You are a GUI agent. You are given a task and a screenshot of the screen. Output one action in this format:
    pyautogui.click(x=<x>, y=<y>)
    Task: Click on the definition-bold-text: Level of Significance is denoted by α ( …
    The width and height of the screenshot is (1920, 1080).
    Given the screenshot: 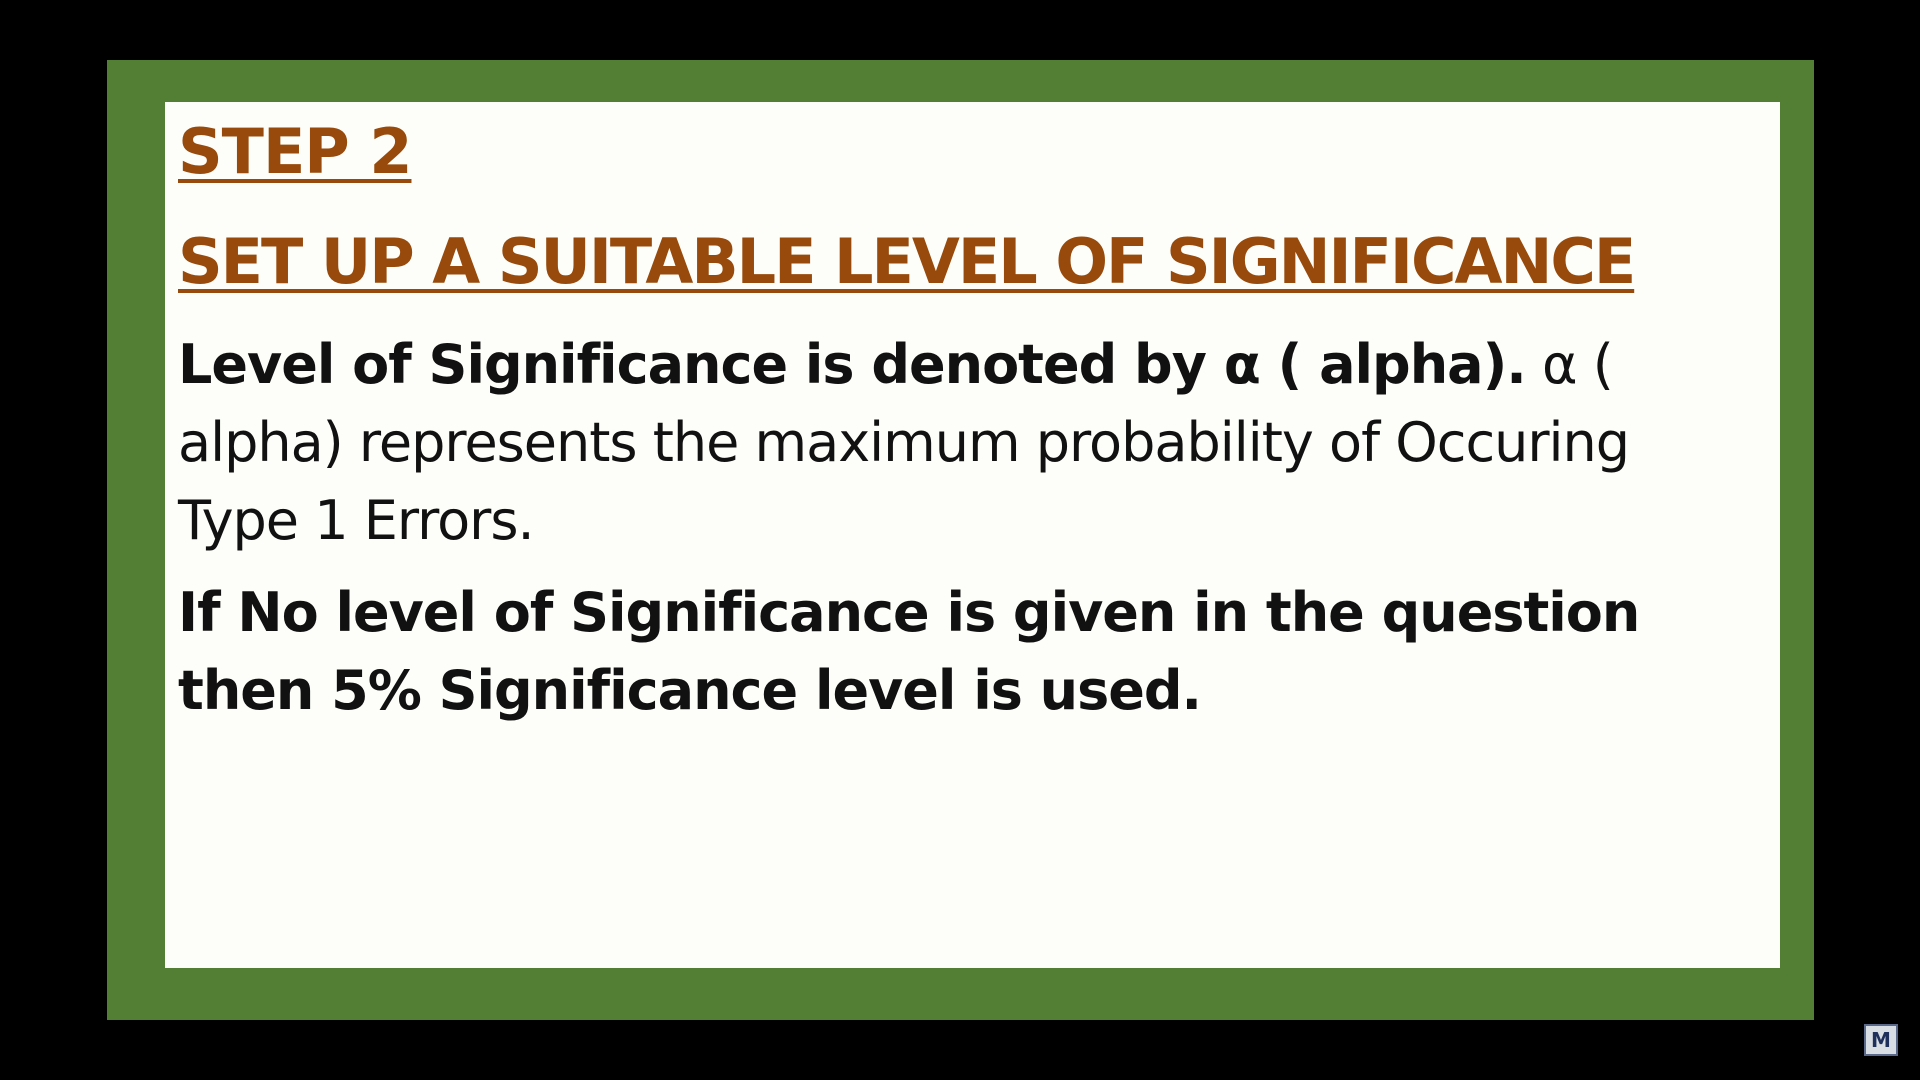 What is the action you would take?
    pyautogui.click(x=852, y=364)
    